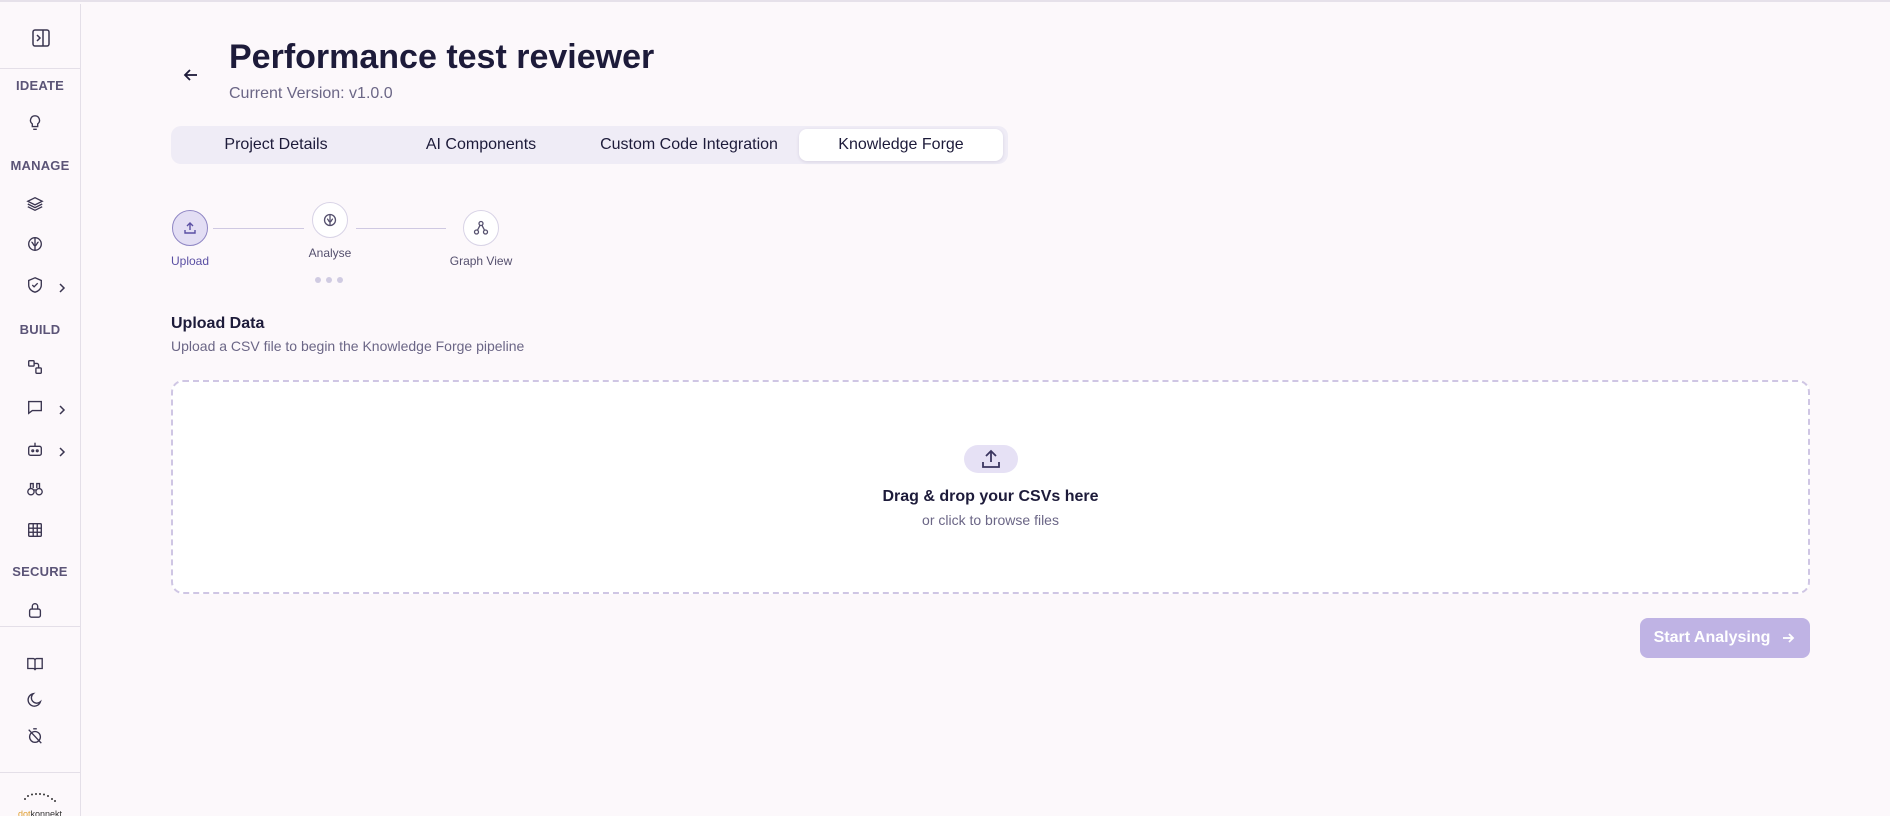 Image resolution: width=1890 pixels, height=816 pixels. What do you see at coordinates (36, 368) in the screenshot?
I see `workflow-icon` at bounding box center [36, 368].